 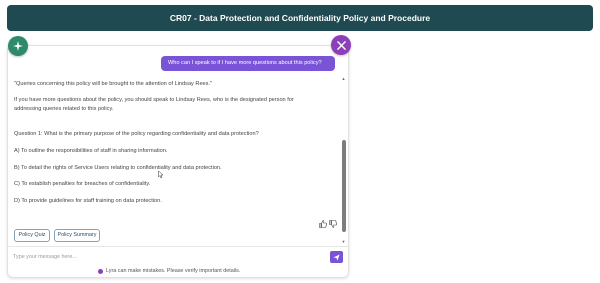 What do you see at coordinates (32, 235) in the screenshot?
I see `suggestion-policy-quiz: Policy Quiz` at bounding box center [32, 235].